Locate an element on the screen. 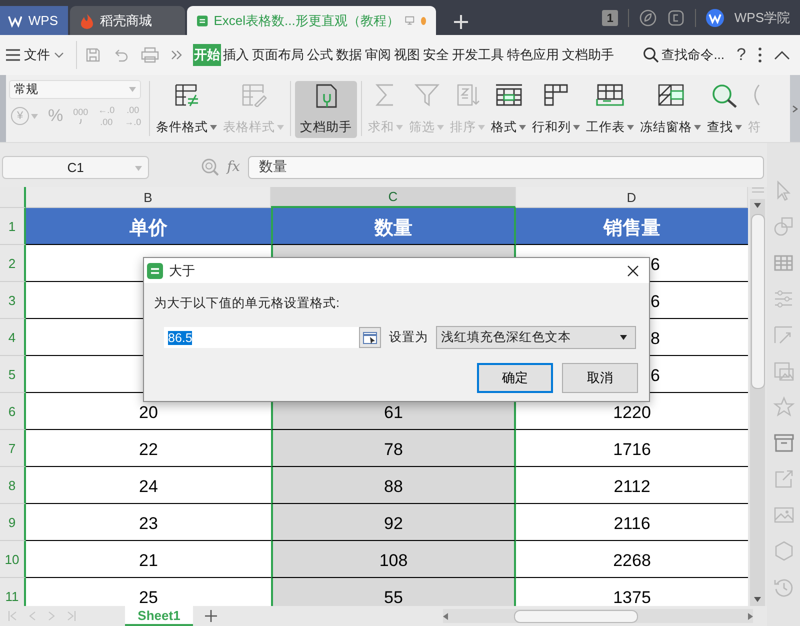  menu-tab: 数据 is located at coordinates (349, 55).